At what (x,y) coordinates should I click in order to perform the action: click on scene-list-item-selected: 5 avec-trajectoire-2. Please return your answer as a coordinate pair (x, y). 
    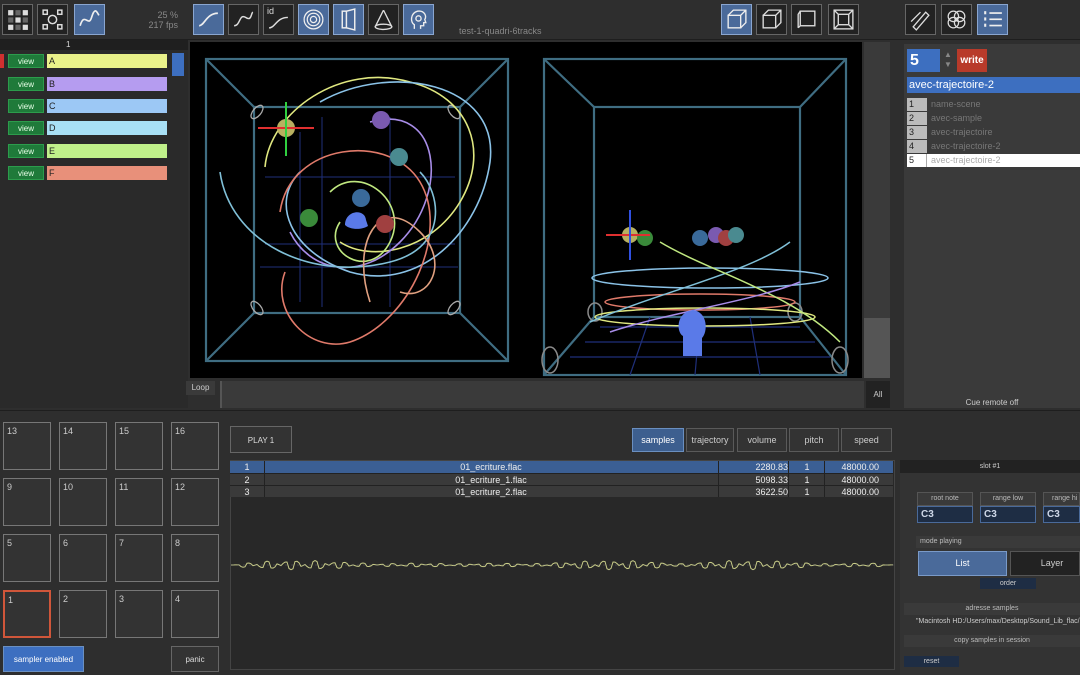
    Looking at the image, I should click on (993, 160).